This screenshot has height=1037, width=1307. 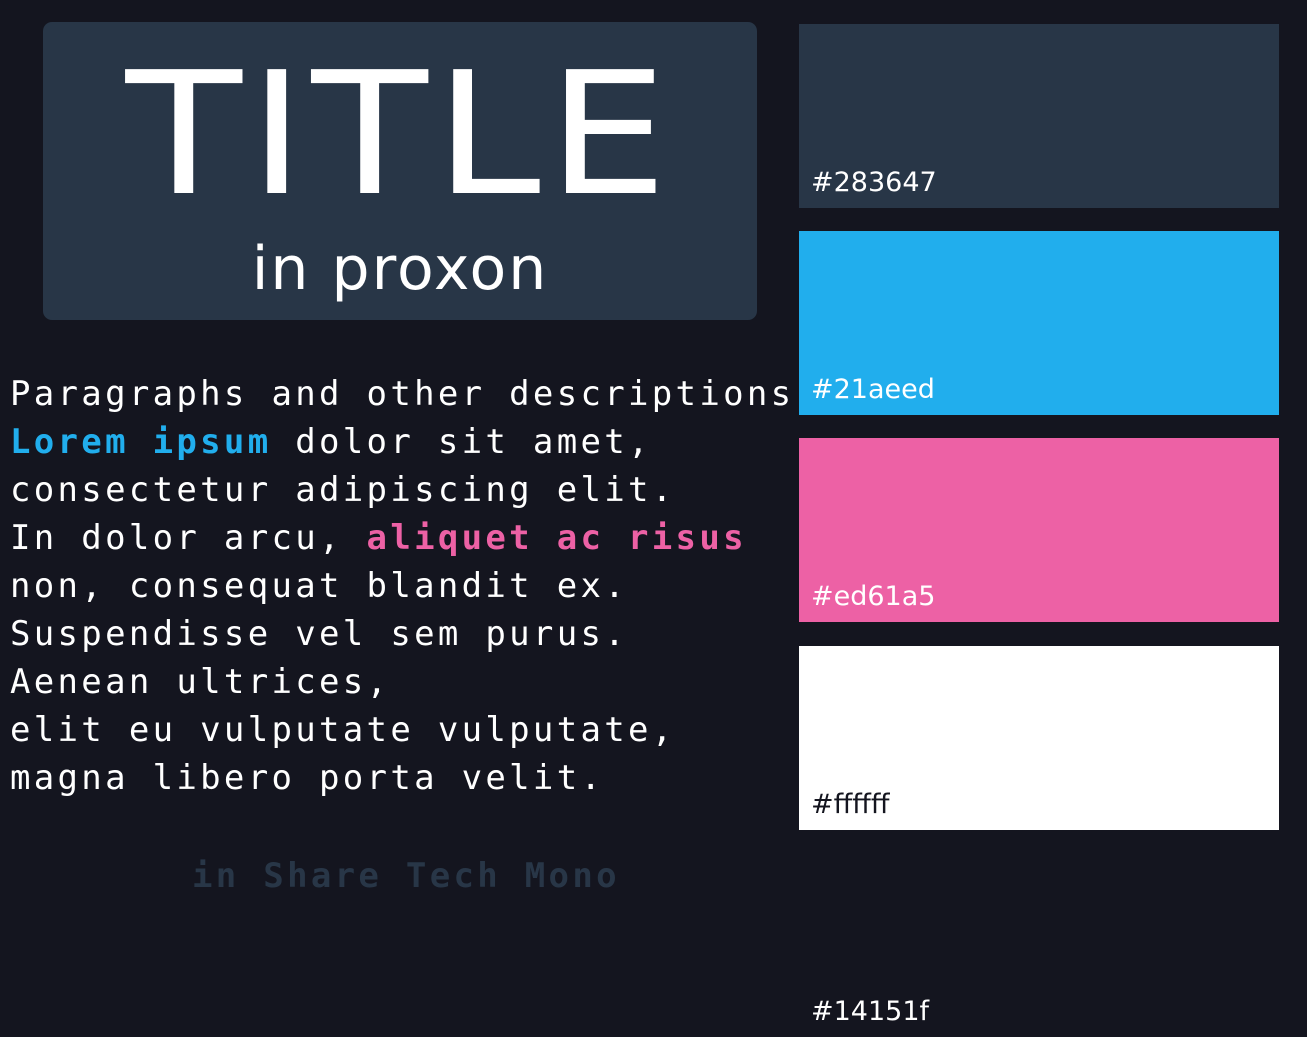 I want to click on title-heading: TITLE, so click(x=400, y=135).